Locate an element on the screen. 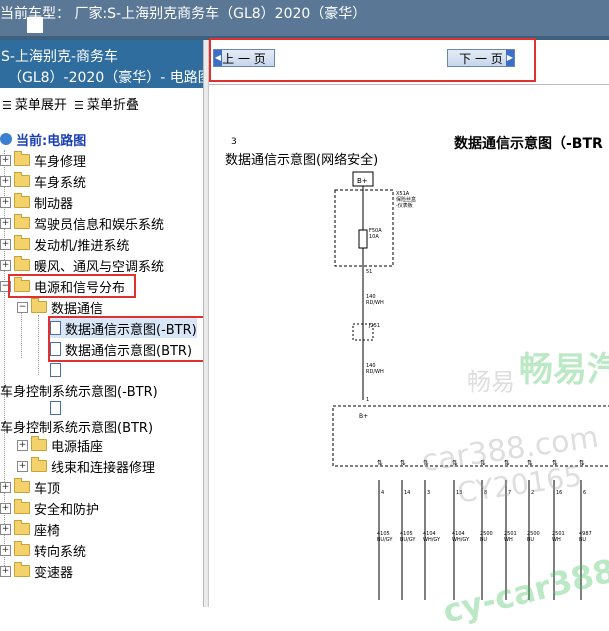 The image size is (609, 631). tree-item: + 制动器 is located at coordinates (36, 202).